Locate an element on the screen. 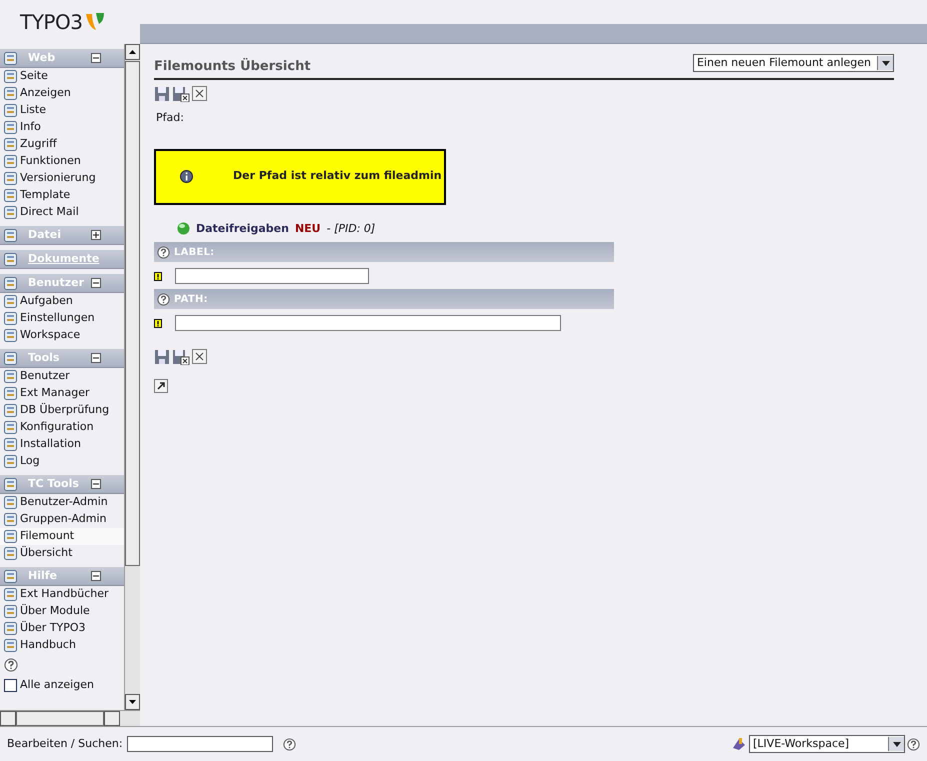  section-title: Benutzer is located at coordinates (56, 282).